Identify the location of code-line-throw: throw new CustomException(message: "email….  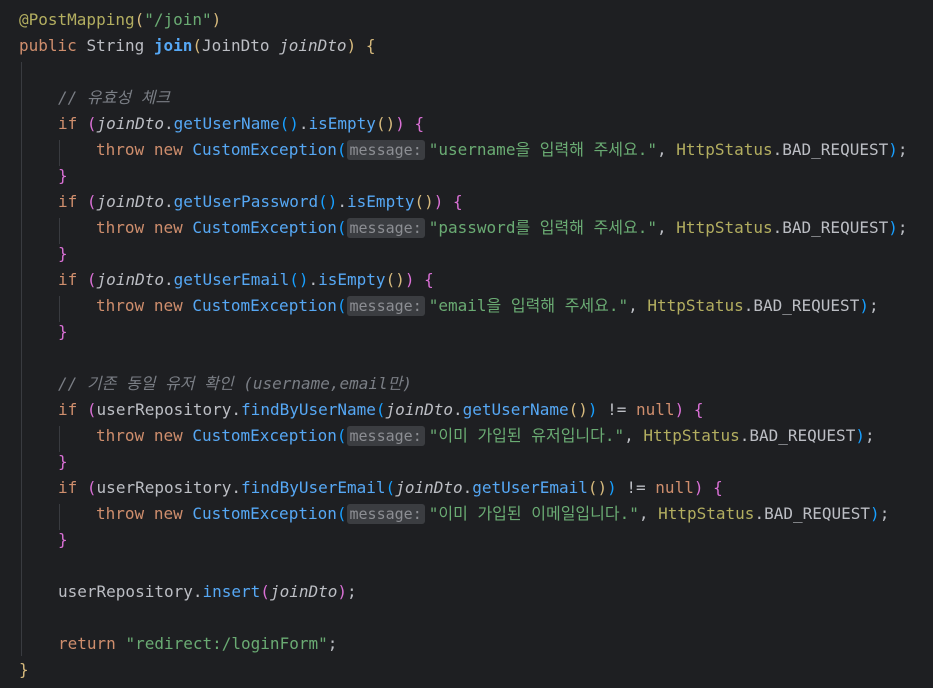
(487, 306).